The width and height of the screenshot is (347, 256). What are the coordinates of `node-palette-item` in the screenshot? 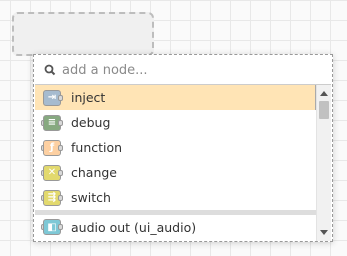 It's located at (176, 240).